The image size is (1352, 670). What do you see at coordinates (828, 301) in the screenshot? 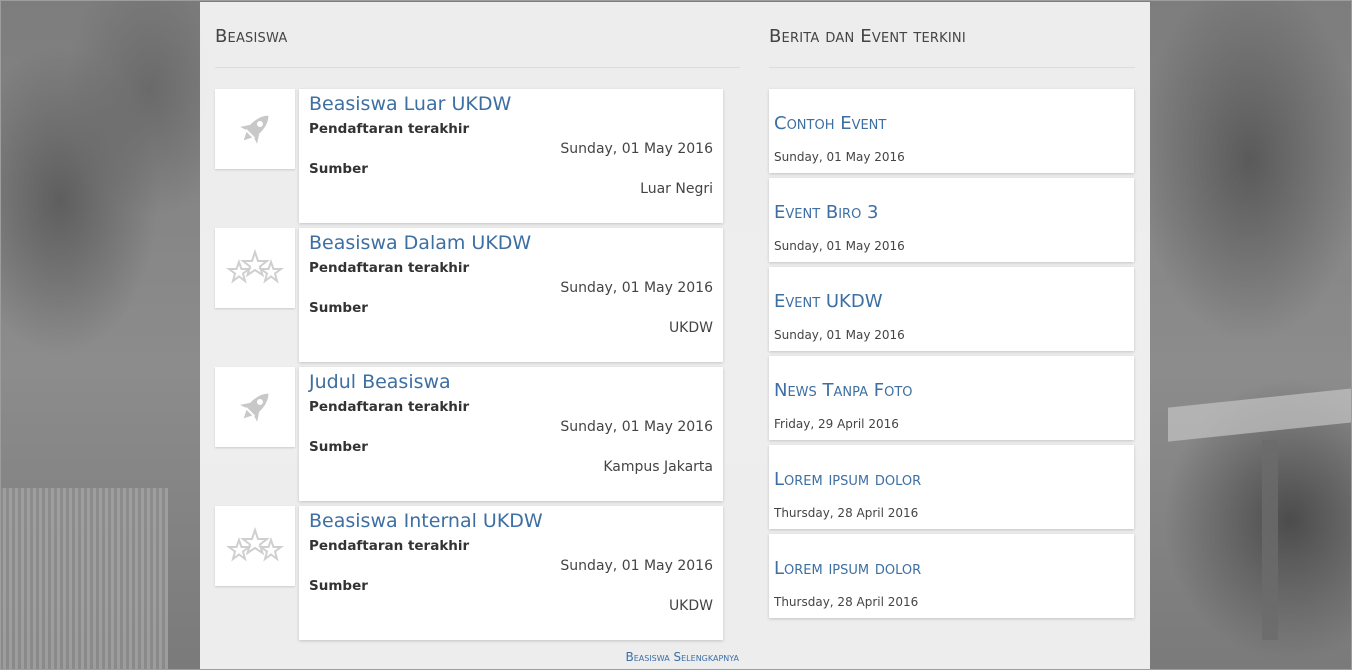
I see `news-title-link: Event UKDW` at bounding box center [828, 301].